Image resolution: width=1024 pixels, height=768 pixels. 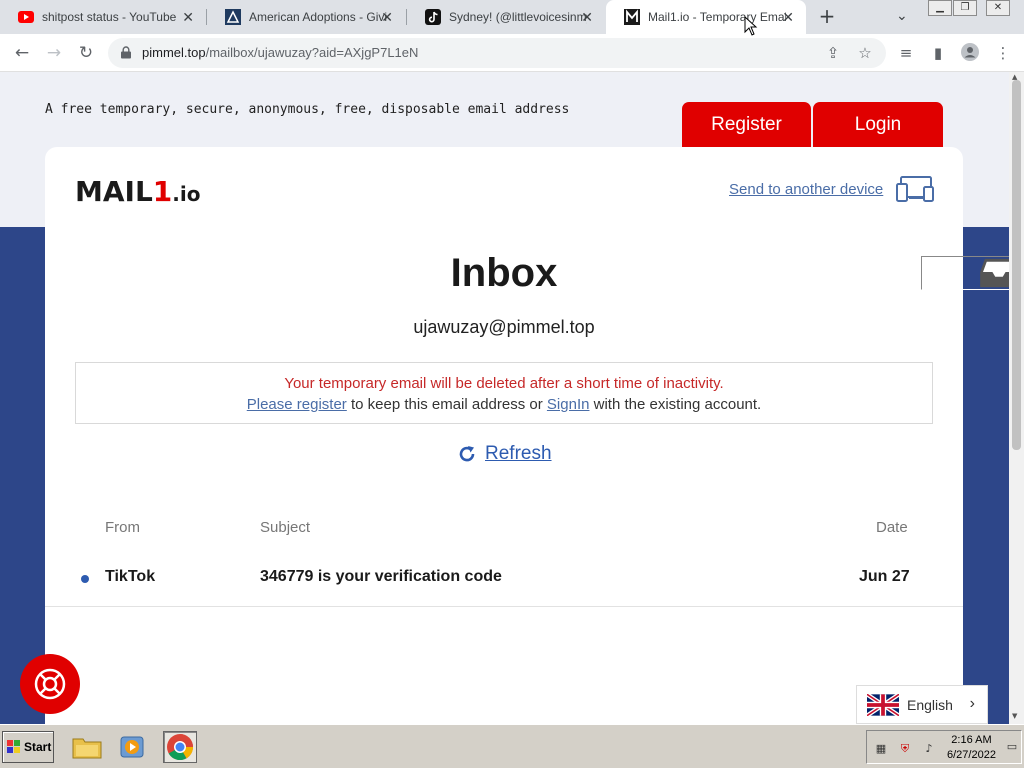 I want to click on browser-menu-icon: ⋮, so click(x=1003, y=53).